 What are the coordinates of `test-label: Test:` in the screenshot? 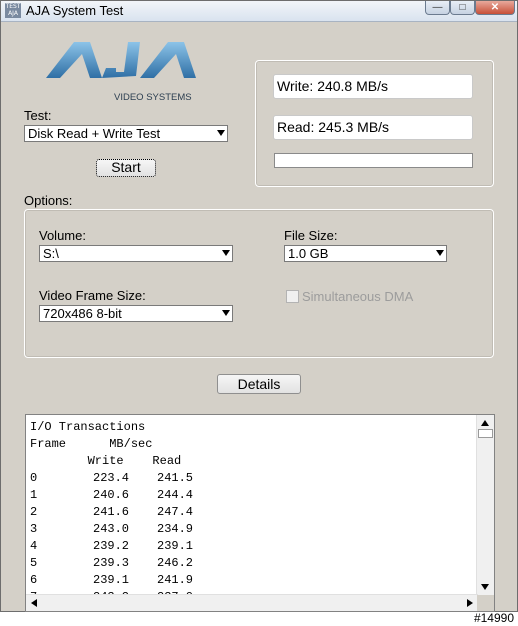 It's located at (38, 115).